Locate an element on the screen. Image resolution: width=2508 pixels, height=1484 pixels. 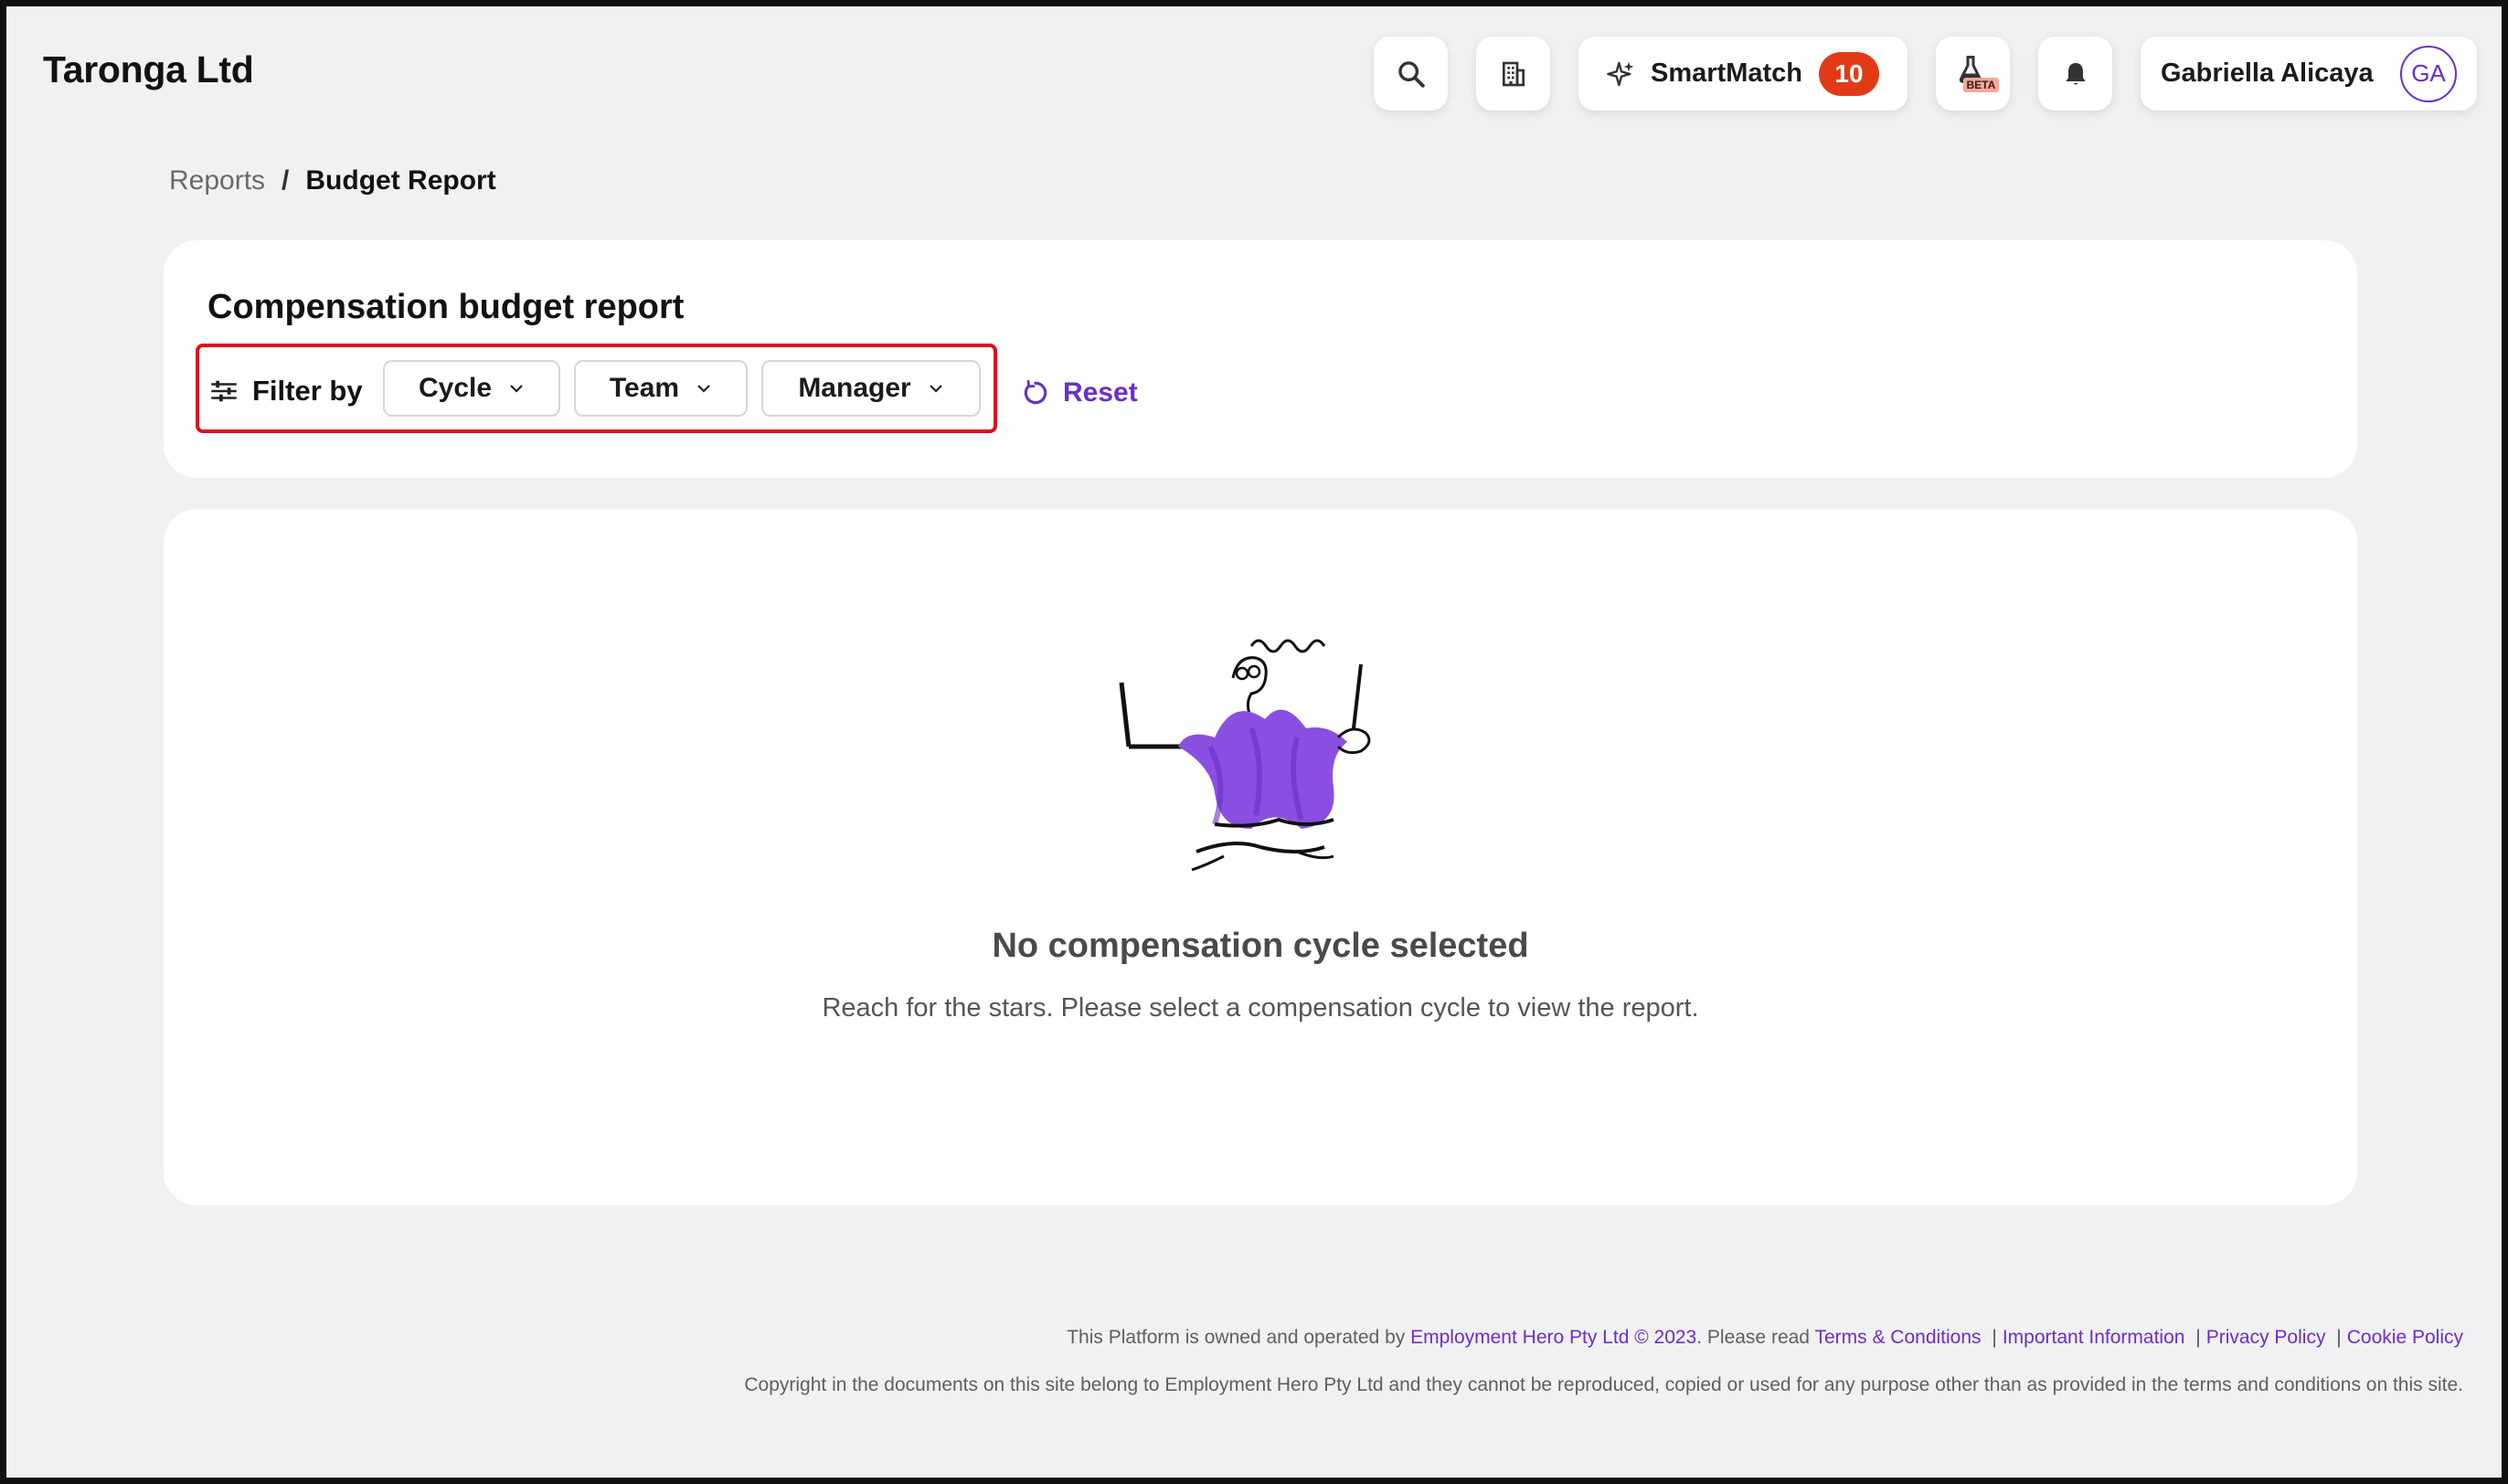
filter-group: Filter by Cycle Team Manager is located at coordinates (596, 388).